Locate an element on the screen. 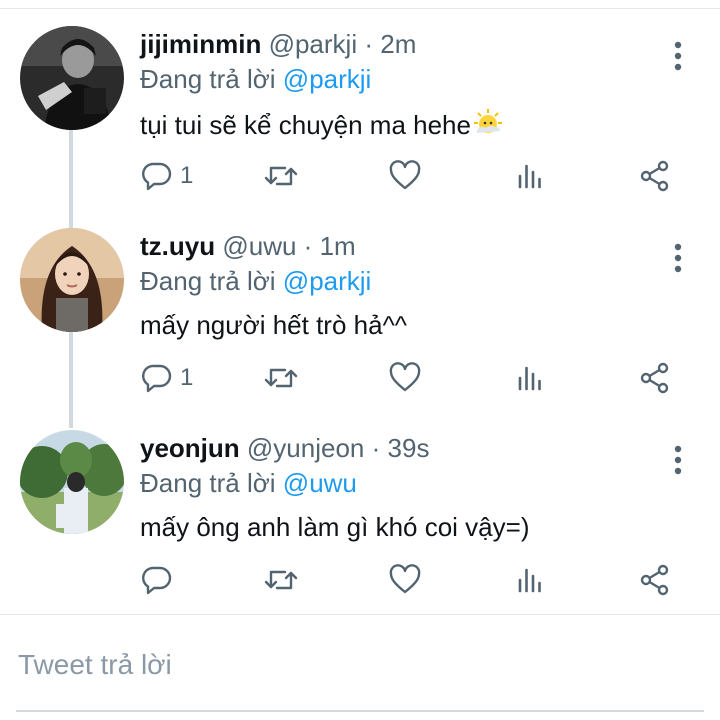 The image size is (720, 720). tweet-text: mấy ông anh làm gì khó coi vậy=) is located at coordinates (334, 527).